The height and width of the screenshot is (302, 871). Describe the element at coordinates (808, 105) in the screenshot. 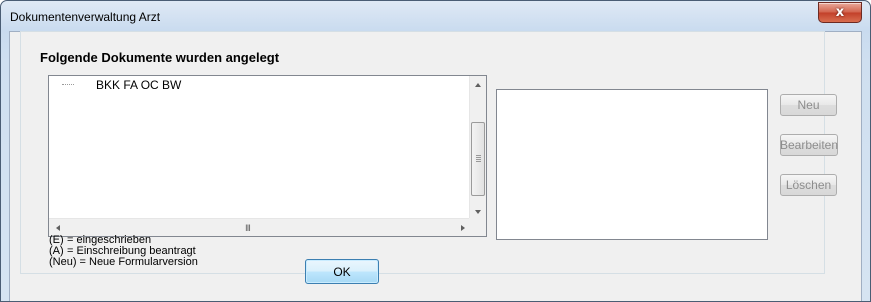

I see `new-button: Neu` at that location.